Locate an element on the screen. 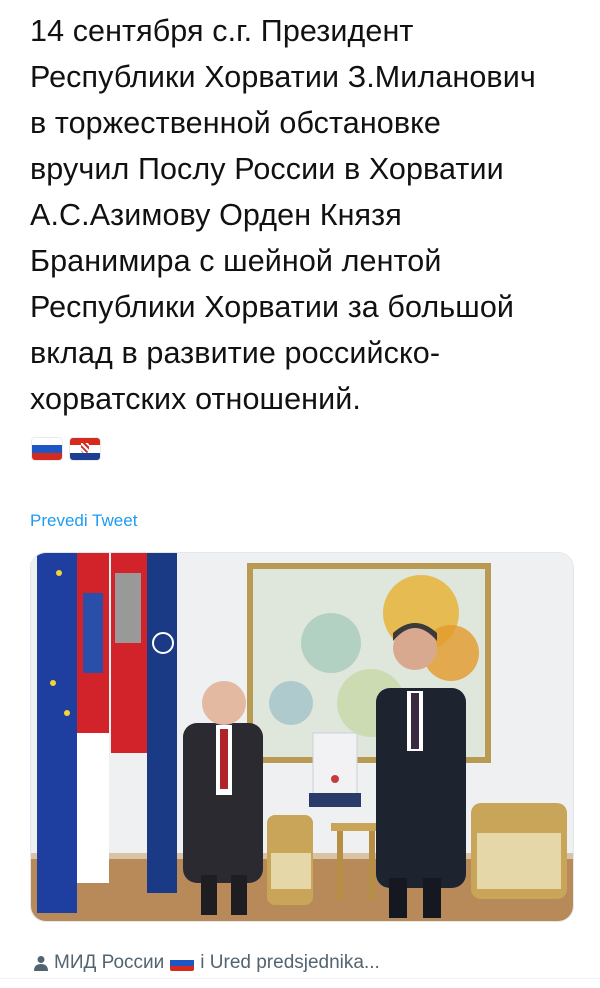 This screenshot has height=988, width=600. flag-emojis is located at coordinates (66, 449).